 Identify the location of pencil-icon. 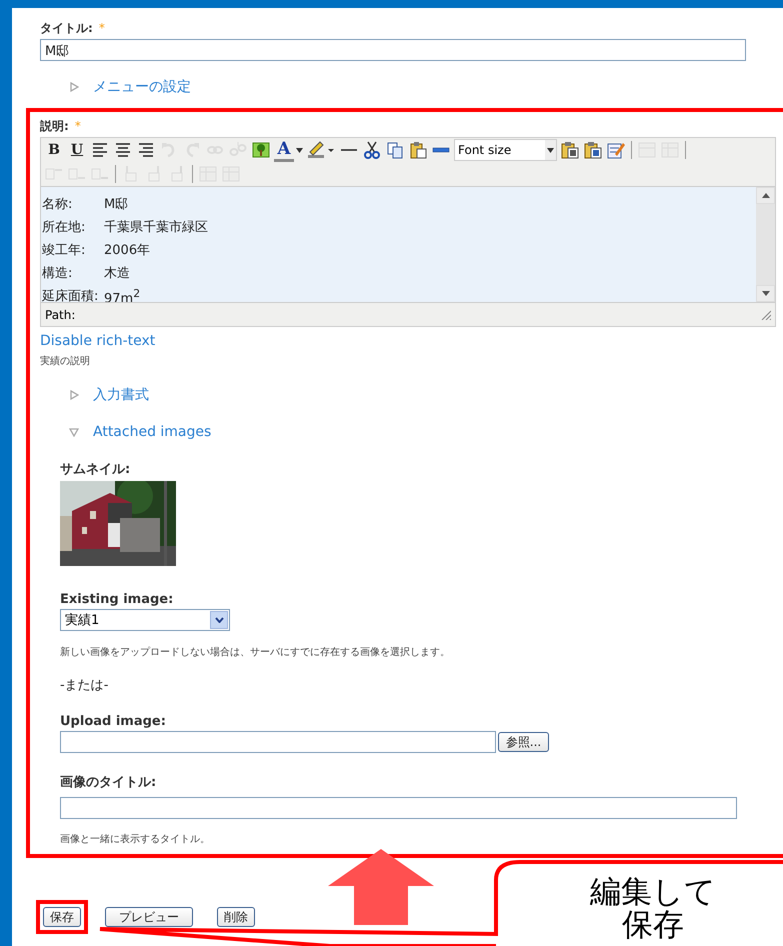
(616, 150).